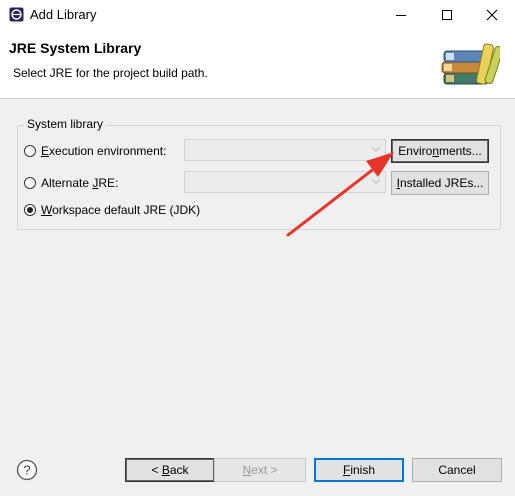 This screenshot has height=496, width=515. I want to click on execution-environment-combo, so click(285, 150).